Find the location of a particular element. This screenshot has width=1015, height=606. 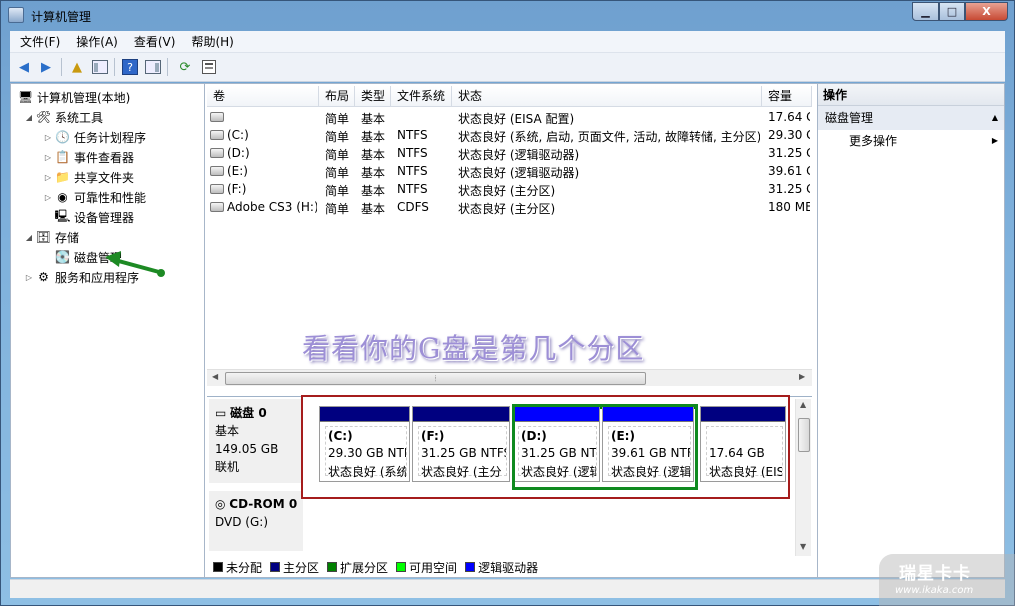

computer-management-icon is located at coordinates (16, 15).